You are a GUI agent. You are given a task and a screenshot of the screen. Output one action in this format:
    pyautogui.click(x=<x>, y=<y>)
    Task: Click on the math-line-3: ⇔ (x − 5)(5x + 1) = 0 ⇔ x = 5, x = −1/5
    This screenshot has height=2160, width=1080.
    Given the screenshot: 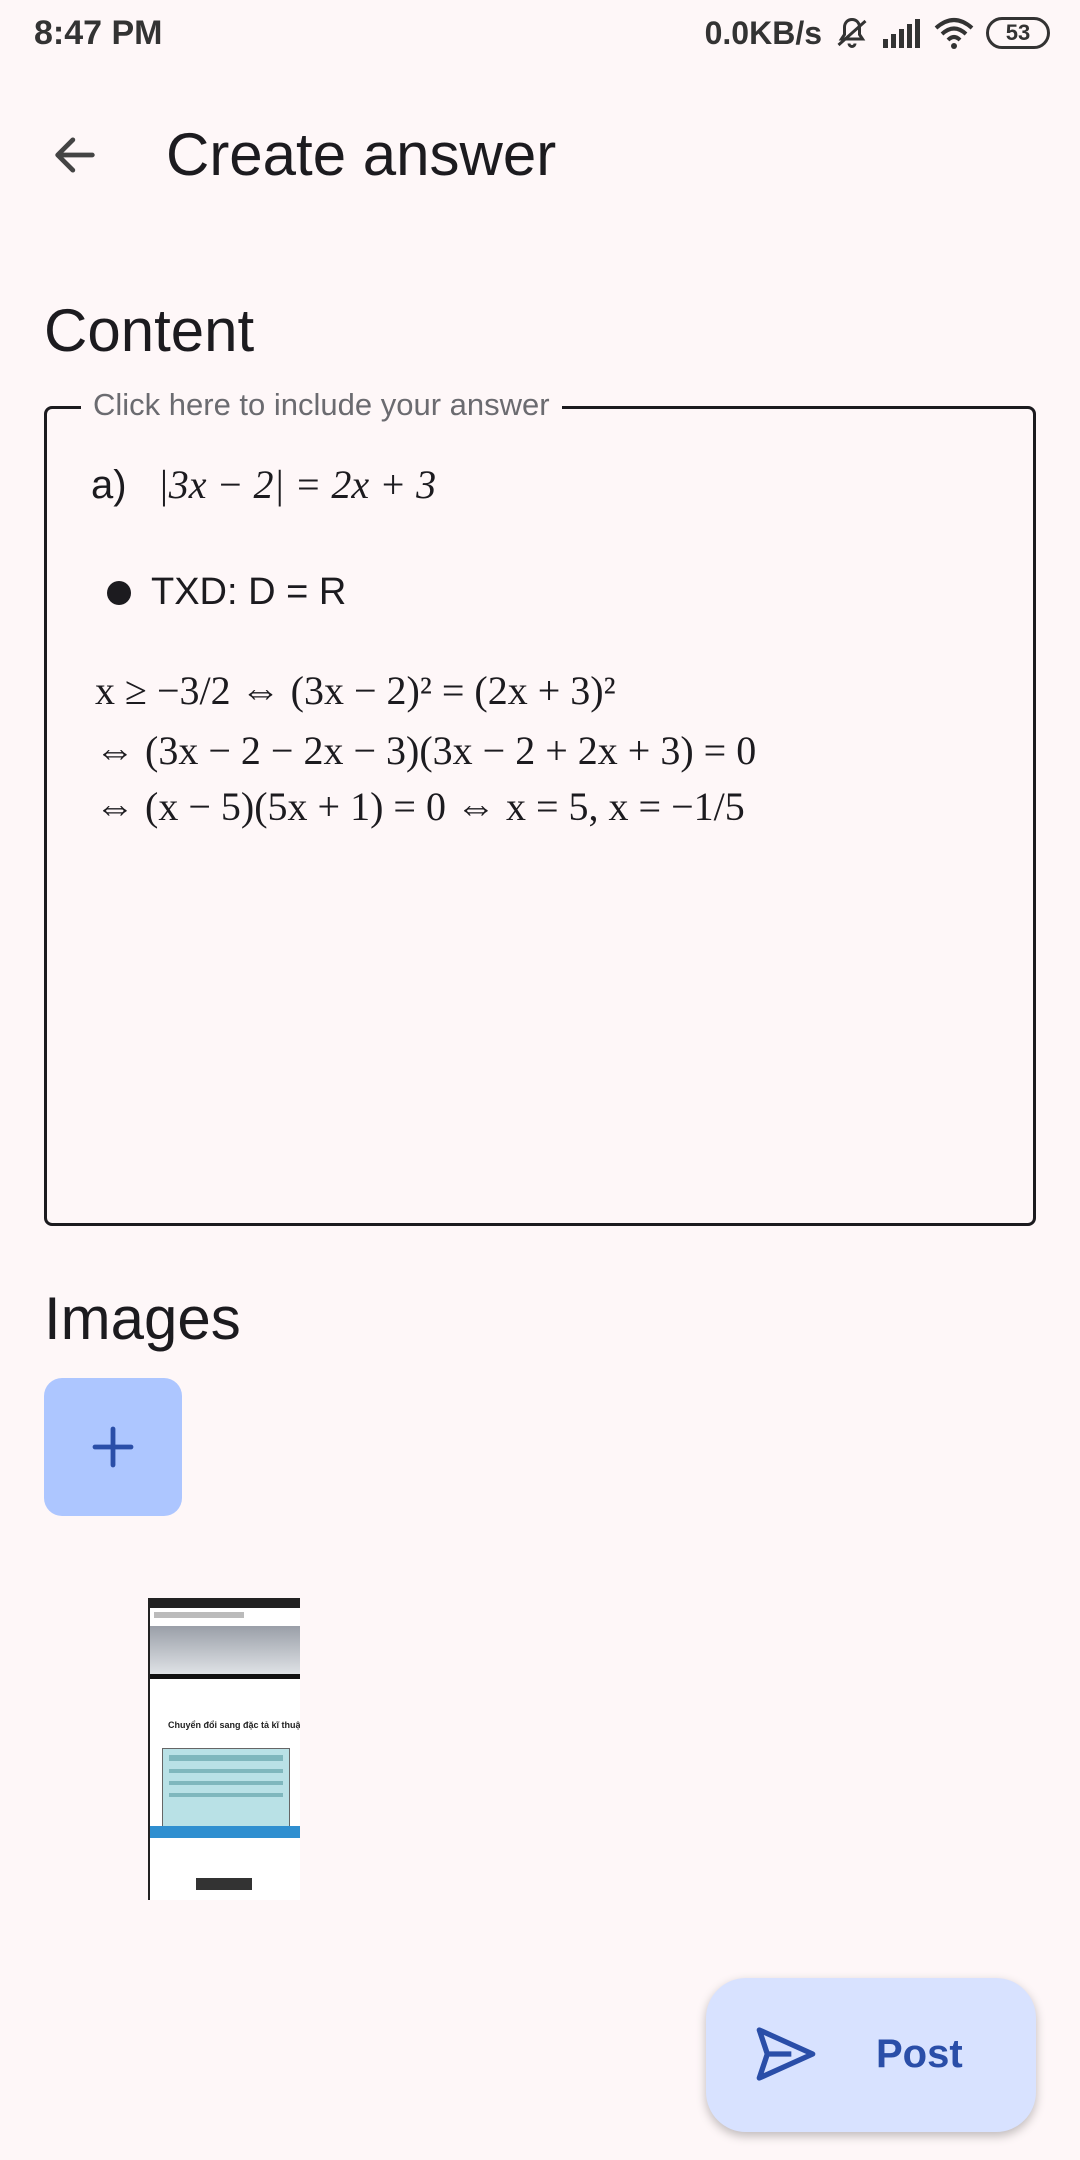 What is the action you would take?
    pyautogui.click(x=420, y=806)
    